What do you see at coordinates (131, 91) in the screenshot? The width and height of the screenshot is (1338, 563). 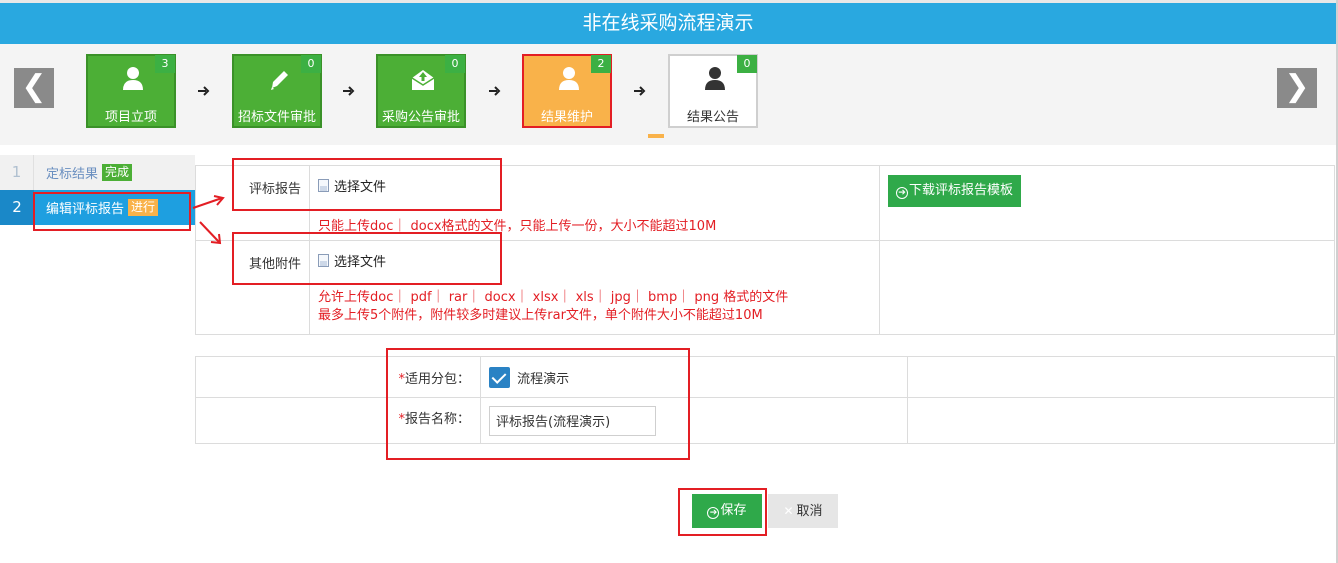 I see `step-project-initiation: 3 项目立项` at bounding box center [131, 91].